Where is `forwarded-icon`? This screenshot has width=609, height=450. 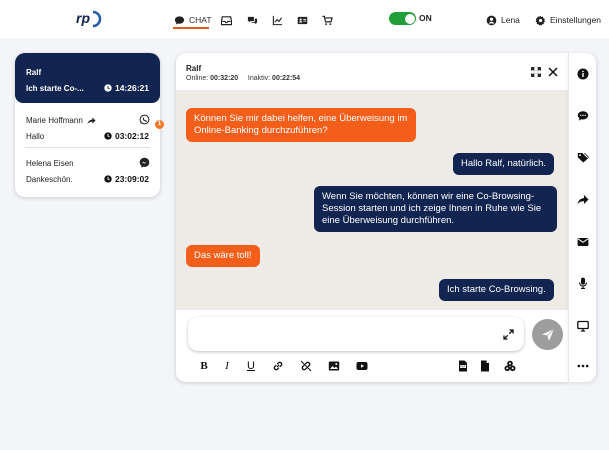
forwarded-icon is located at coordinates (91, 120).